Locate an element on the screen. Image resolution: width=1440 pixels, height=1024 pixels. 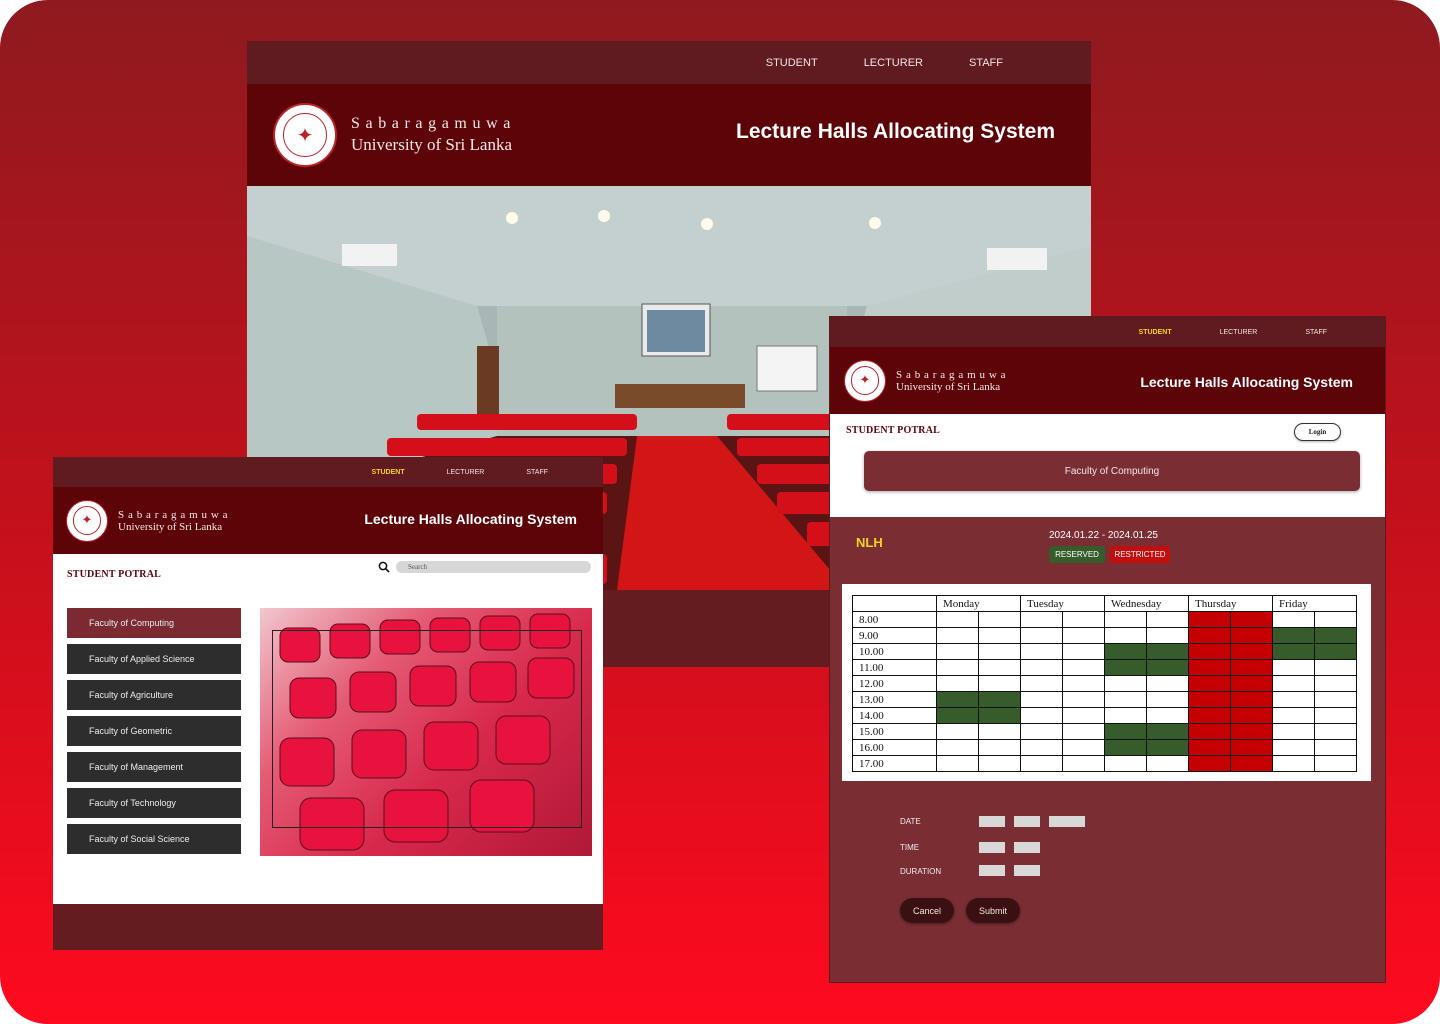
date-day-field is located at coordinates (992, 821).